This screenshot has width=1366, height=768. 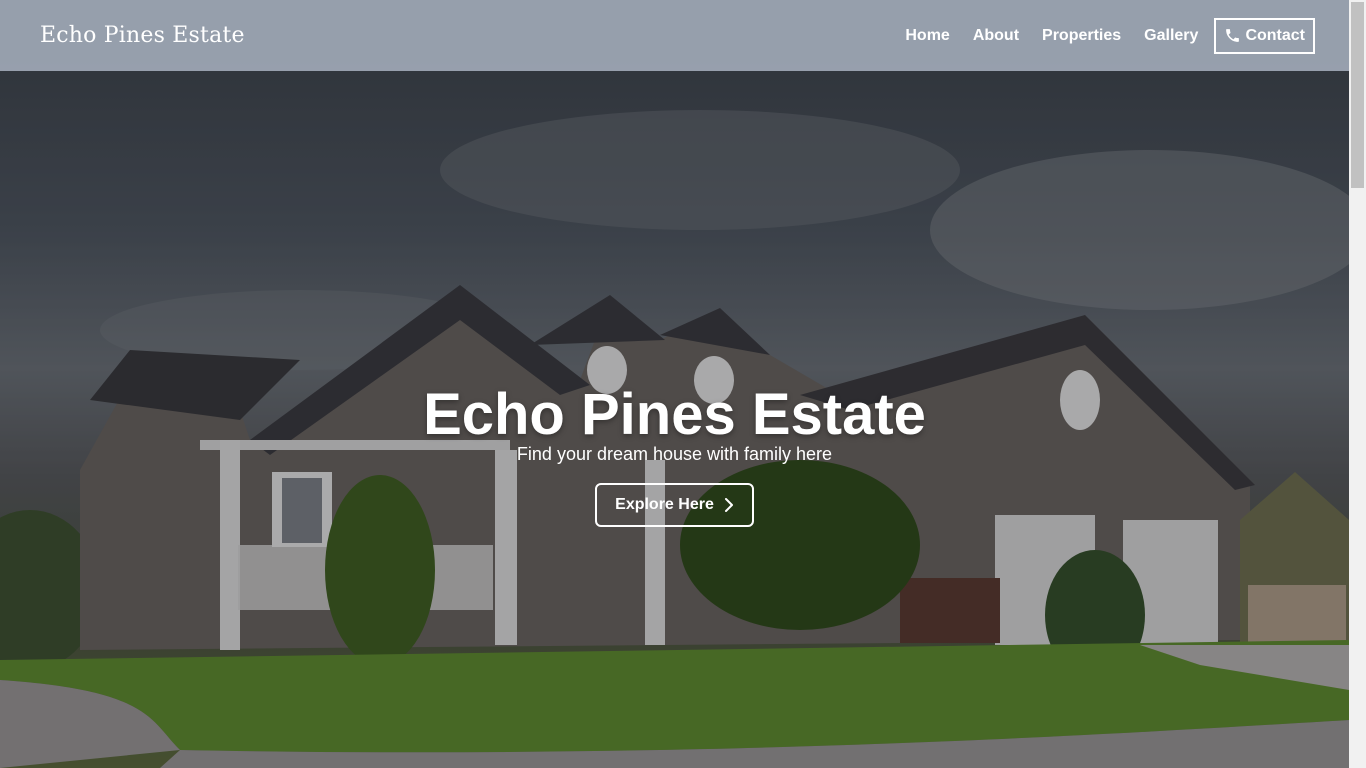 I want to click on nav-properties: Properties, so click(x=1081, y=36).